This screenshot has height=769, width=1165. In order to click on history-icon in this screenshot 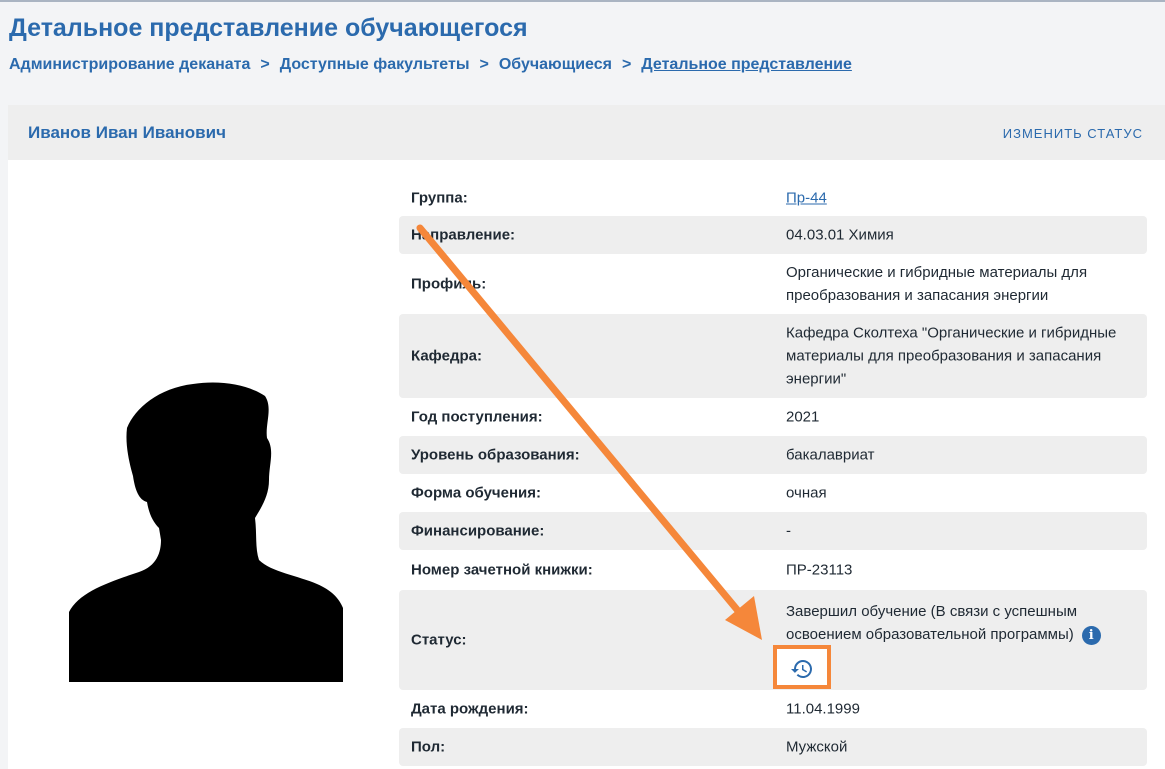, I will do `click(801, 669)`.